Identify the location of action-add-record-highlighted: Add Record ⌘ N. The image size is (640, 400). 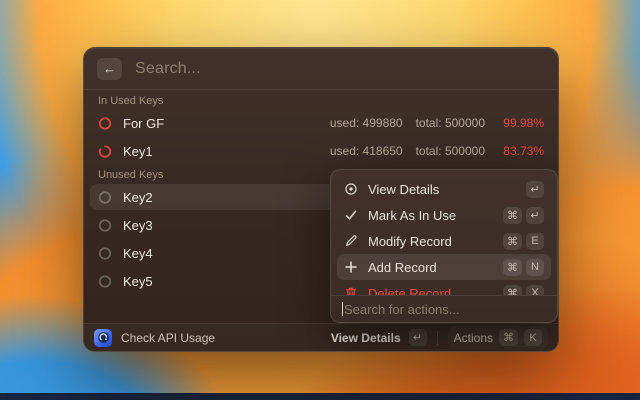
(444, 267).